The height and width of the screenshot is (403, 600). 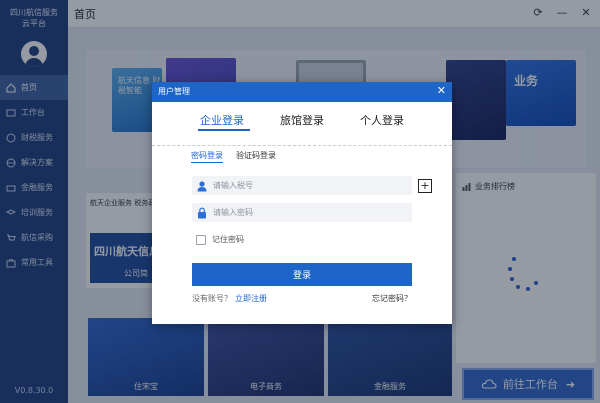 What do you see at coordinates (302, 145) in the screenshot?
I see `divider` at bounding box center [302, 145].